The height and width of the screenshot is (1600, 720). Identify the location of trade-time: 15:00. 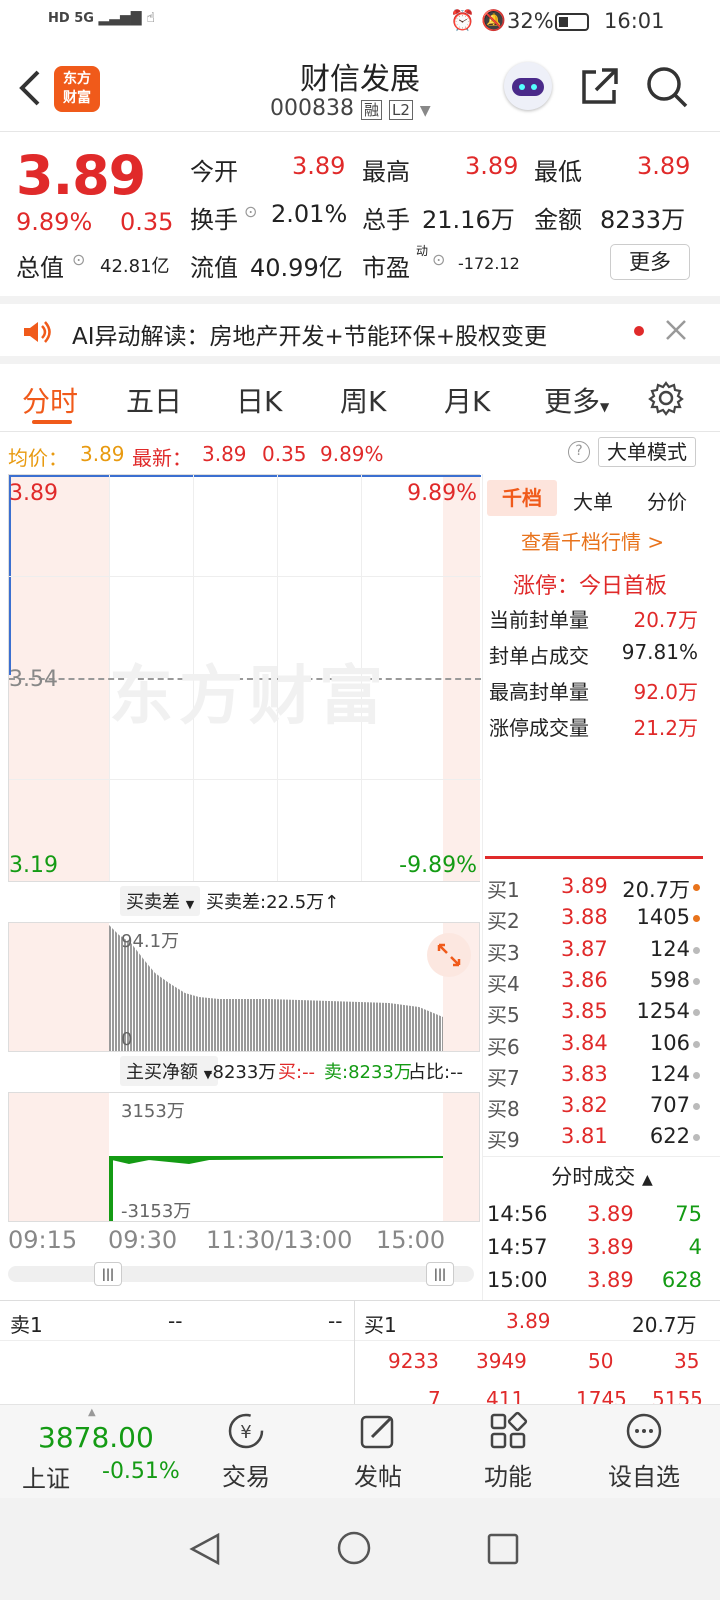
(517, 1280).